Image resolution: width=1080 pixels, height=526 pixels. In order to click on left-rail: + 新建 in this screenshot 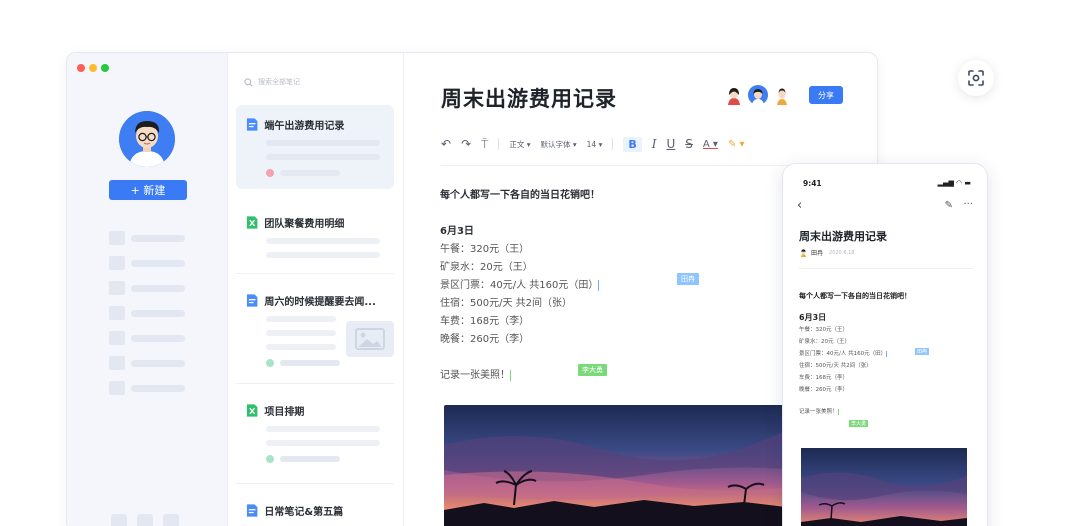, I will do `click(147, 289)`.